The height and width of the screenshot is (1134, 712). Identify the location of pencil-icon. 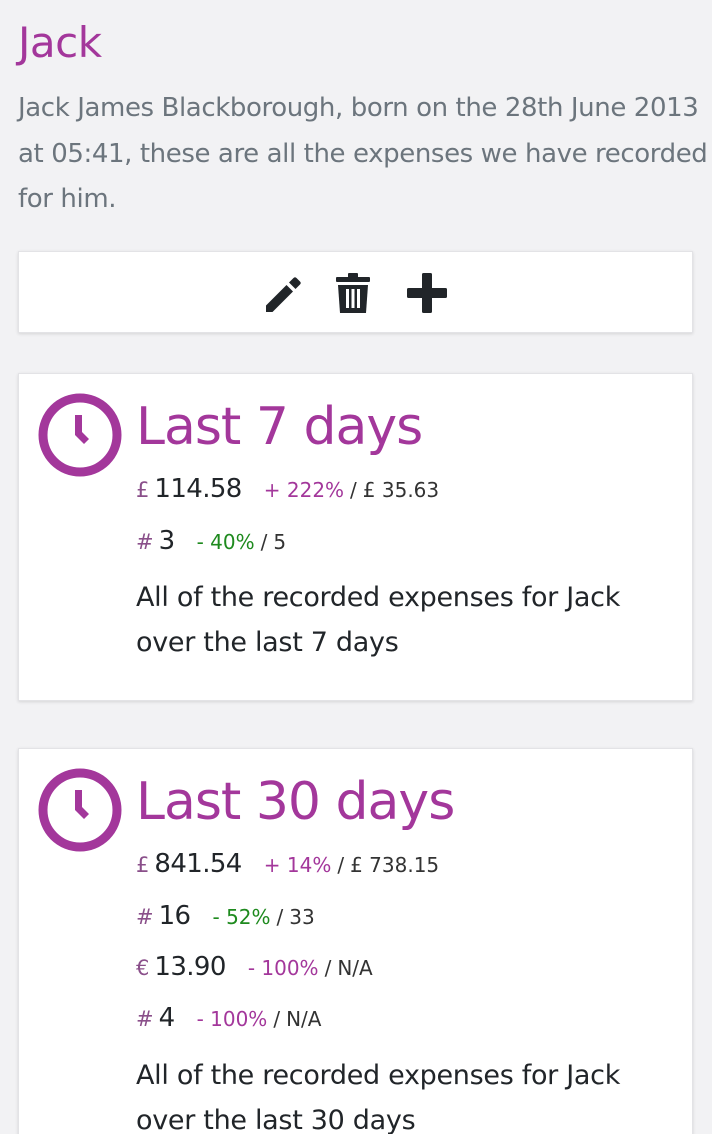
(284, 293).